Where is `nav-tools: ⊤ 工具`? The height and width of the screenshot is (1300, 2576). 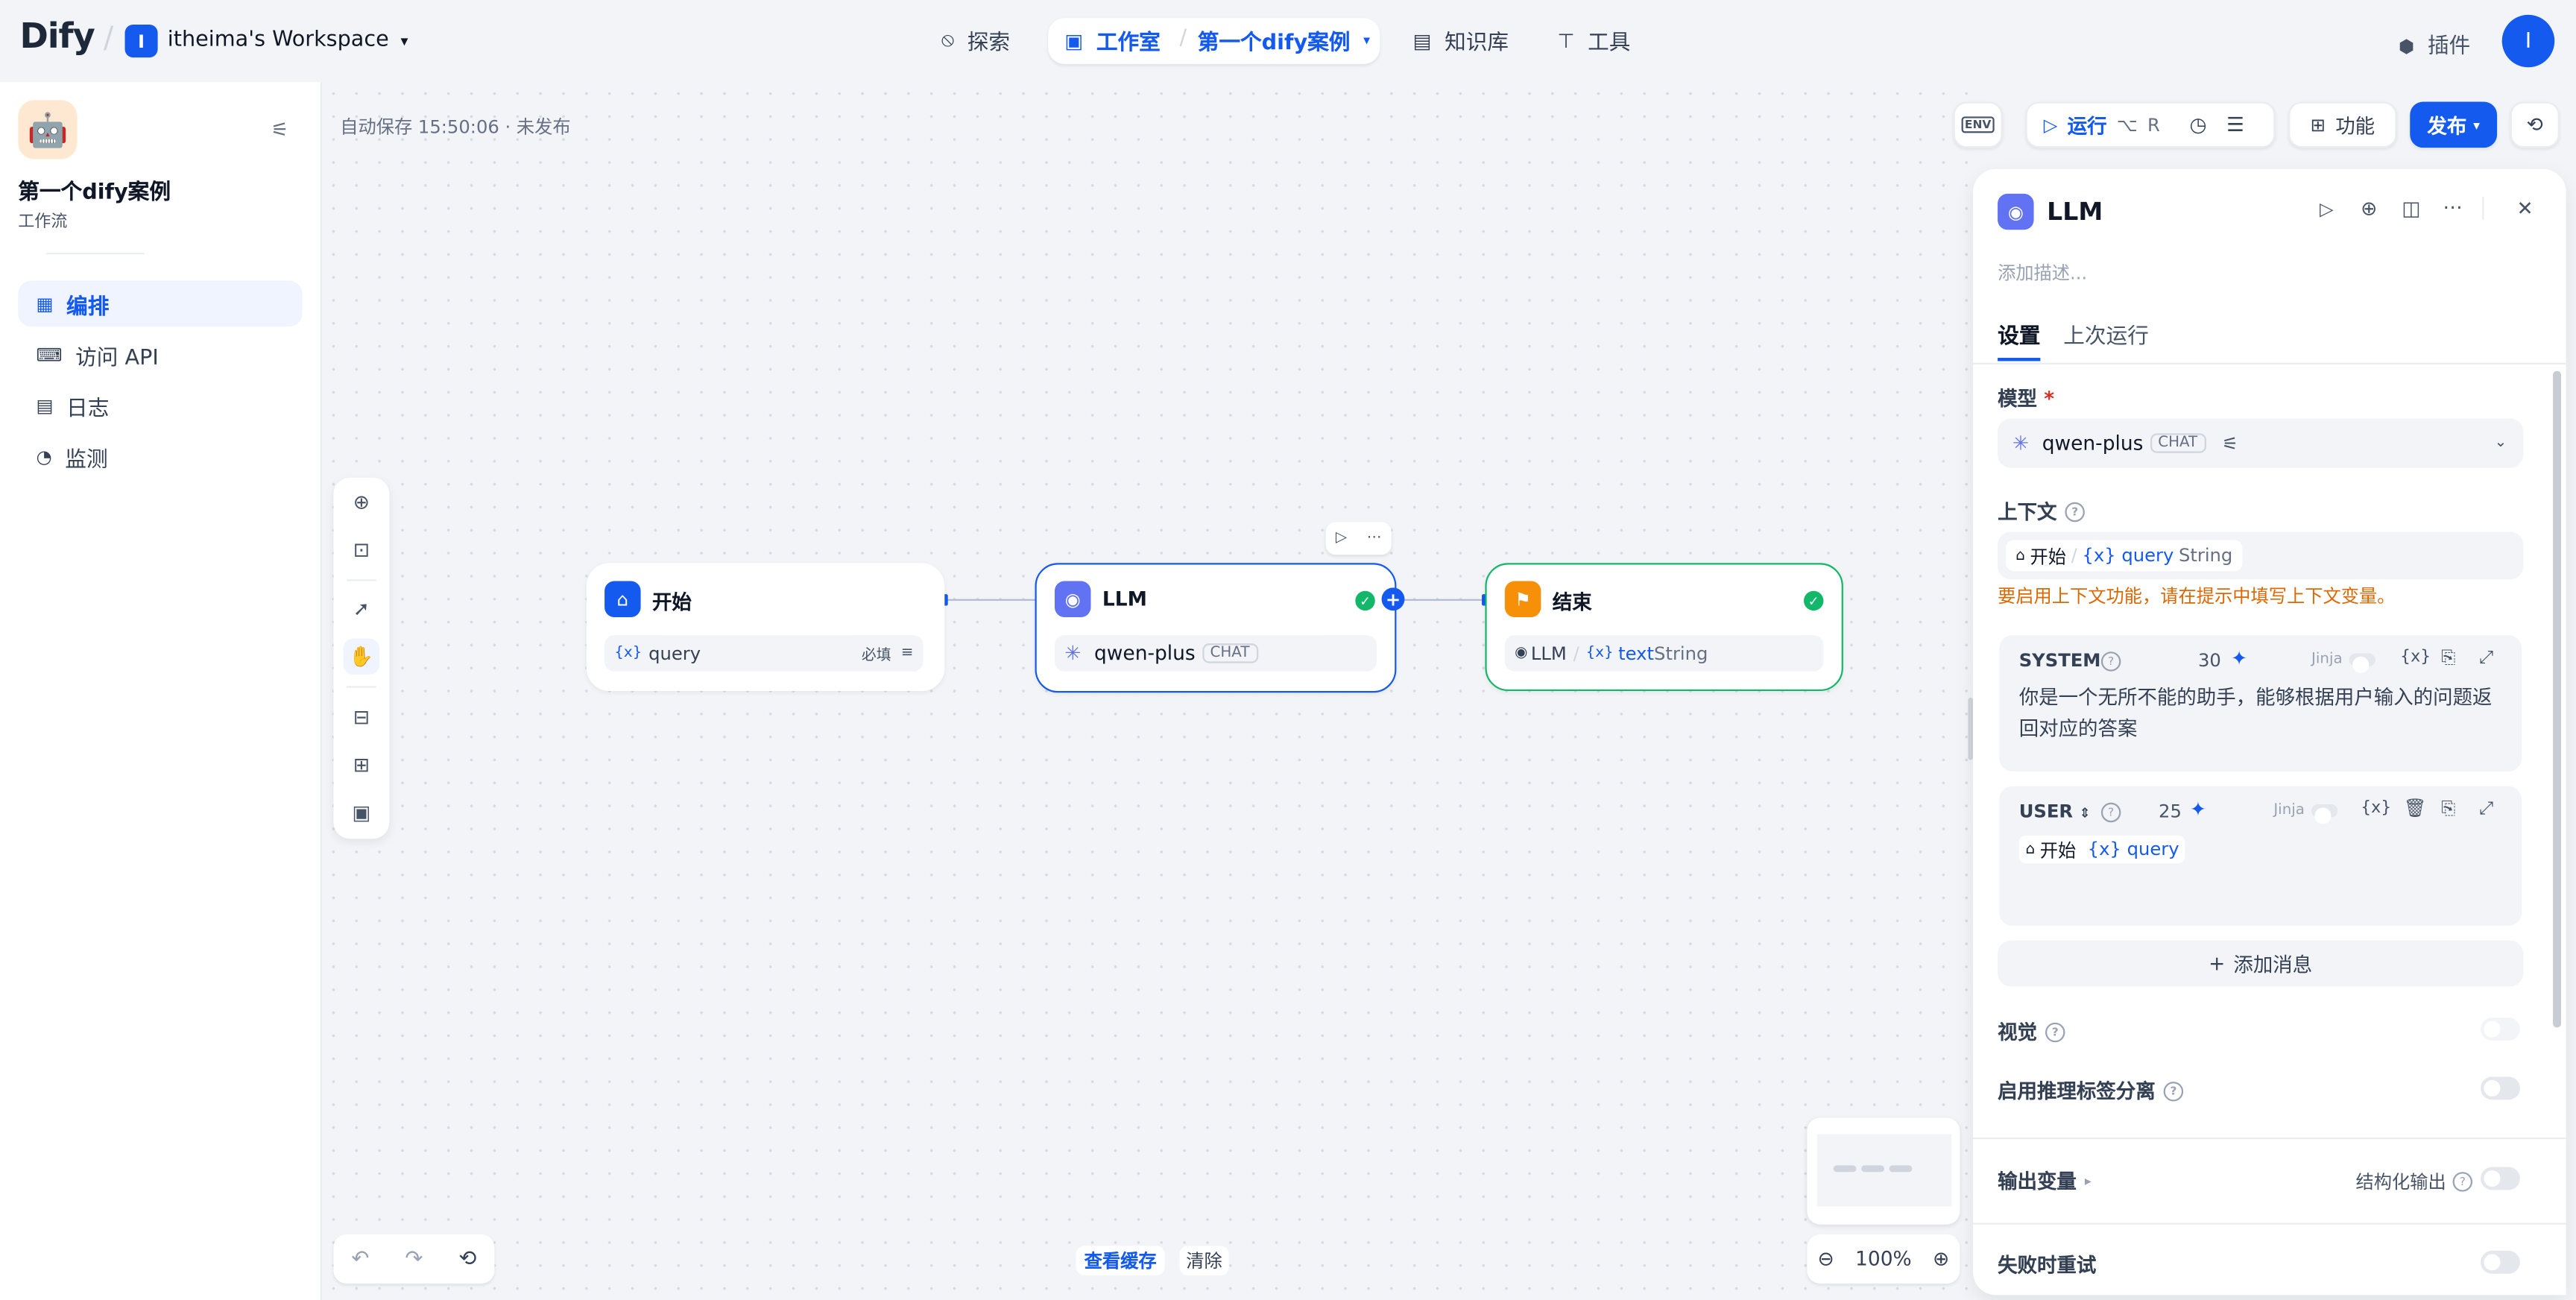 nav-tools: ⊤ 工具 is located at coordinates (1593, 40).